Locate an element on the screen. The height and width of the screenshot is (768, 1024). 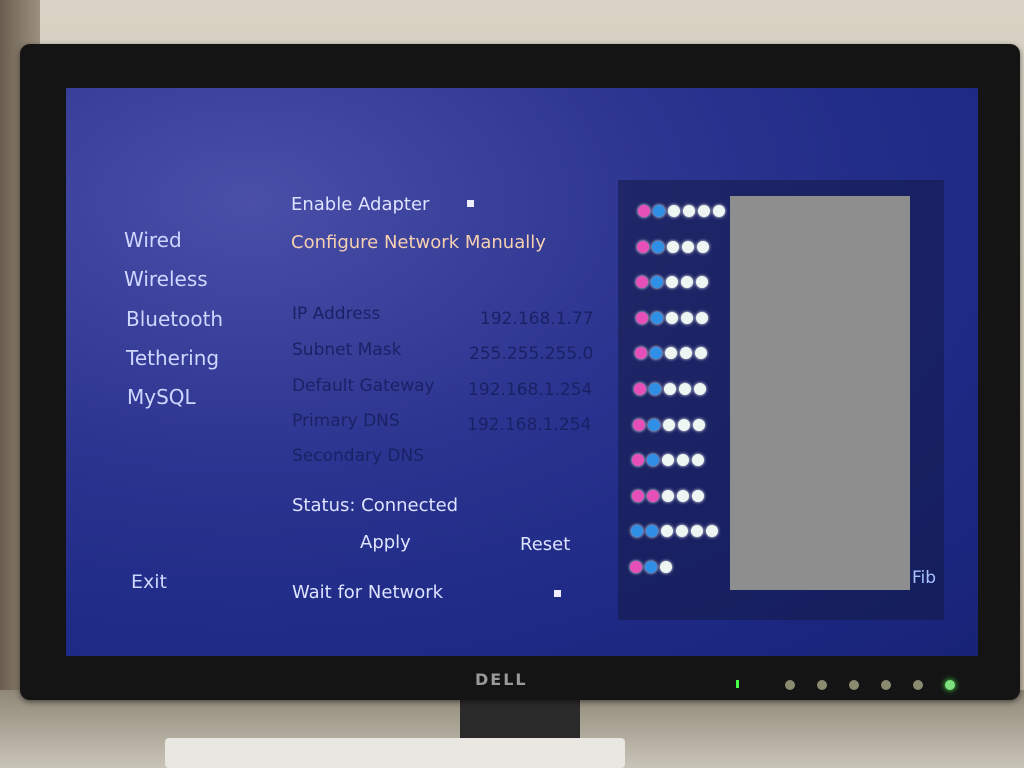
reset-button: Reset is located at coordinates (545, 544).